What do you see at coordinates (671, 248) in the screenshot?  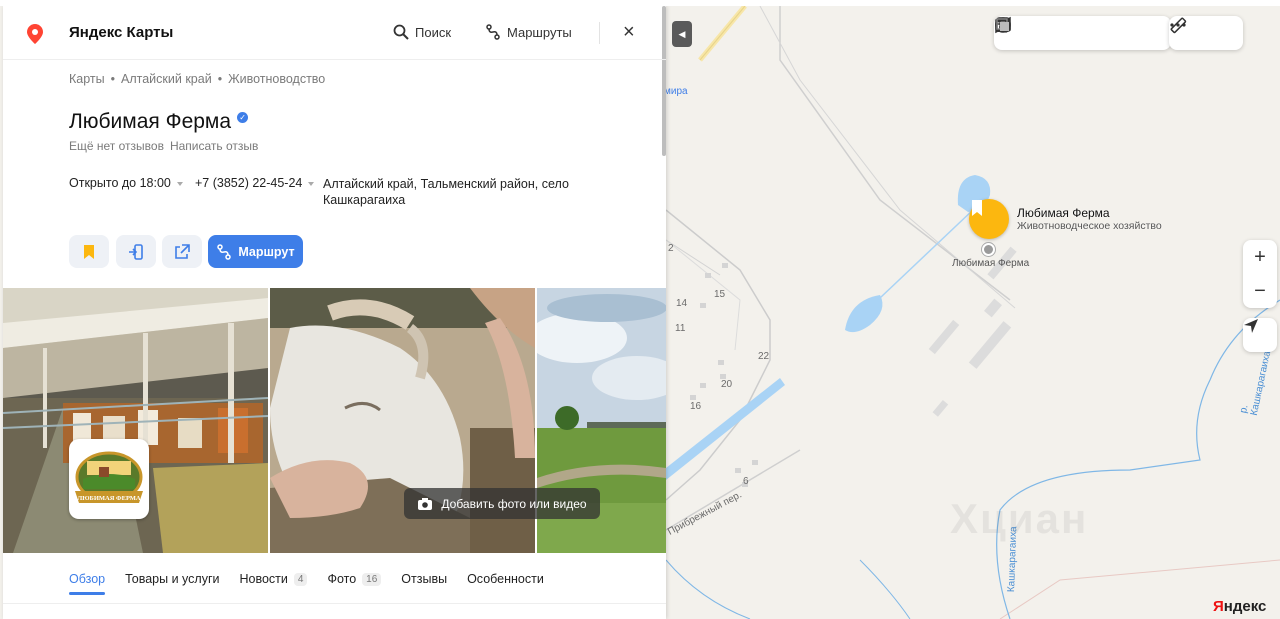 I see `house-number: 2` at bounding box center [671, 248].